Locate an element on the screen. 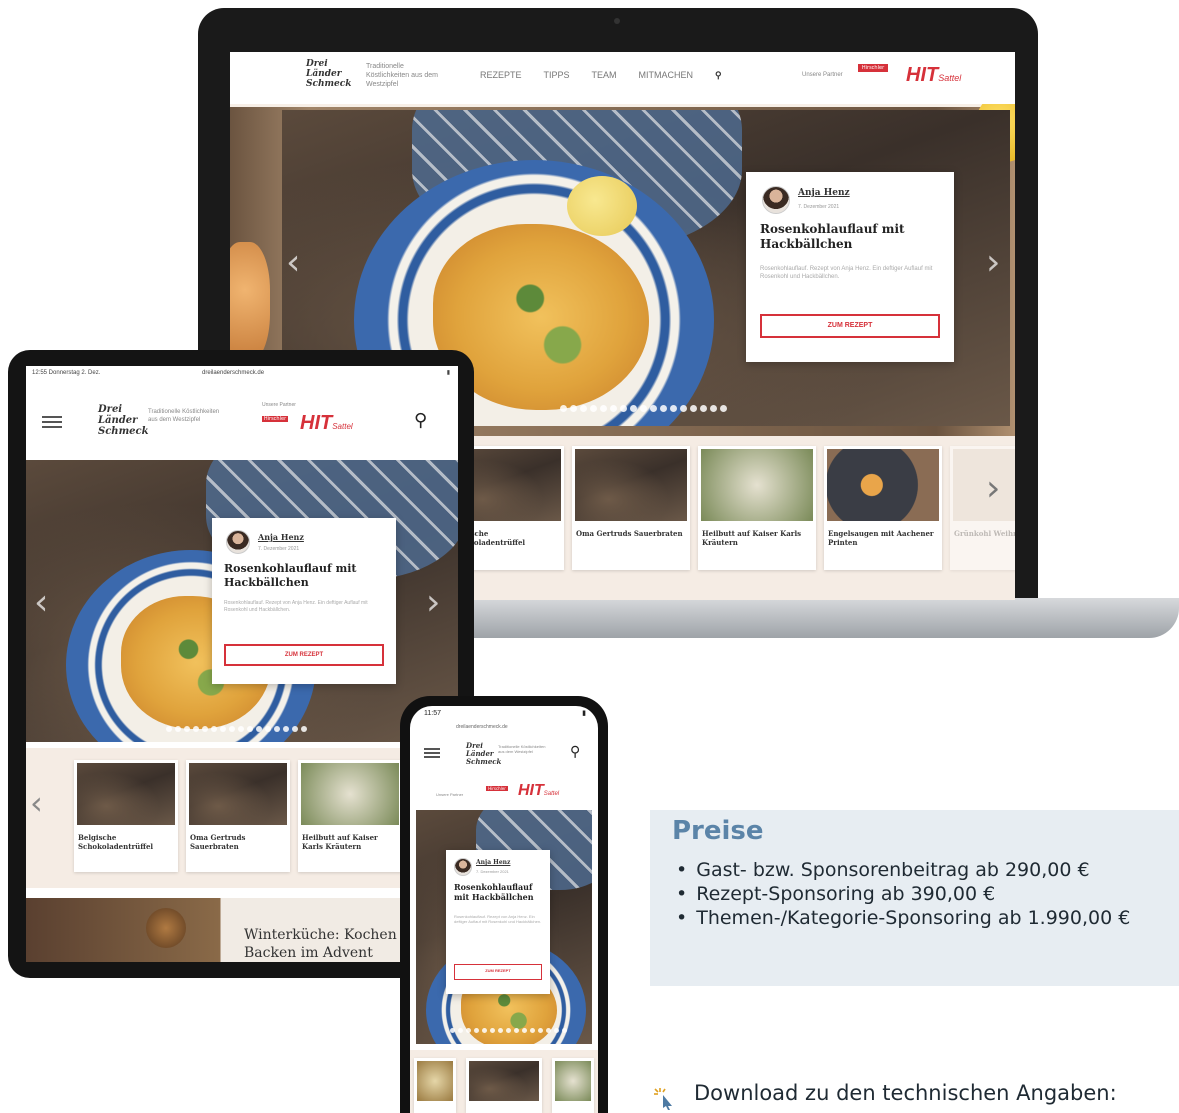 This screenshot has height=1113, width=1179. download-link: Download zu den technischen Angaben: is located at coordinates (905, 1093).